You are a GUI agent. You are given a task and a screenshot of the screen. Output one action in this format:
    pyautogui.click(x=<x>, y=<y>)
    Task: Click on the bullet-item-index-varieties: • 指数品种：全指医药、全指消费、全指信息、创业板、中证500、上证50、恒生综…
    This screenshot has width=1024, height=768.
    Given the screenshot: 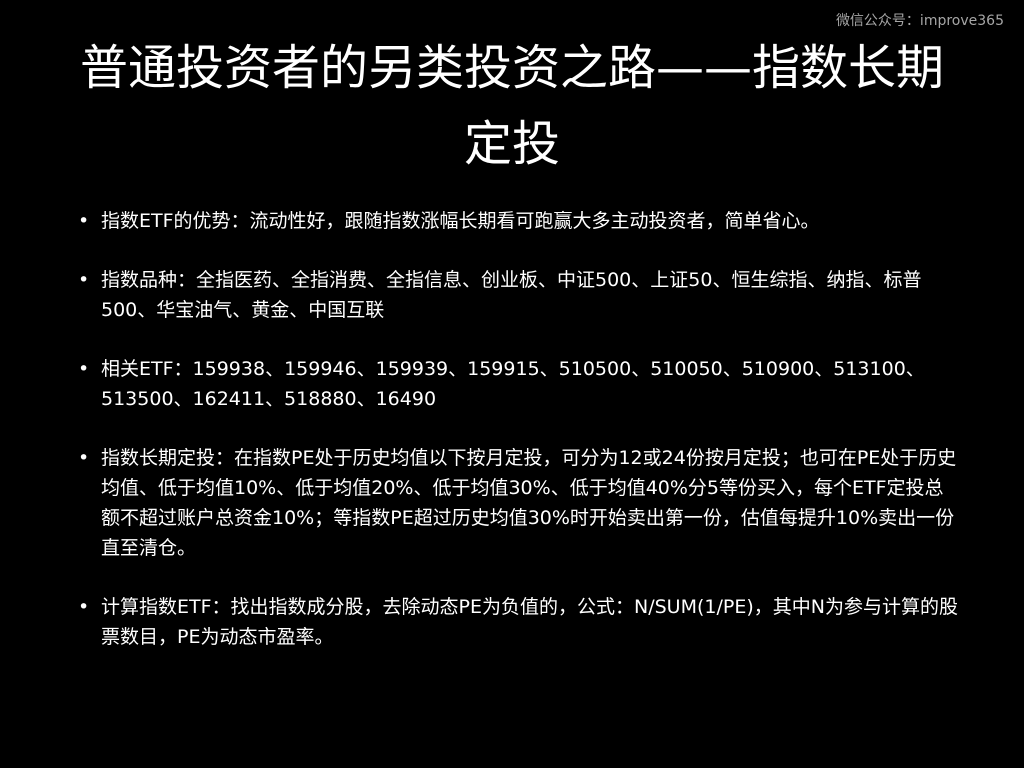 What is the action you would take?
    pyautogui.click(x=518, y=295)
    